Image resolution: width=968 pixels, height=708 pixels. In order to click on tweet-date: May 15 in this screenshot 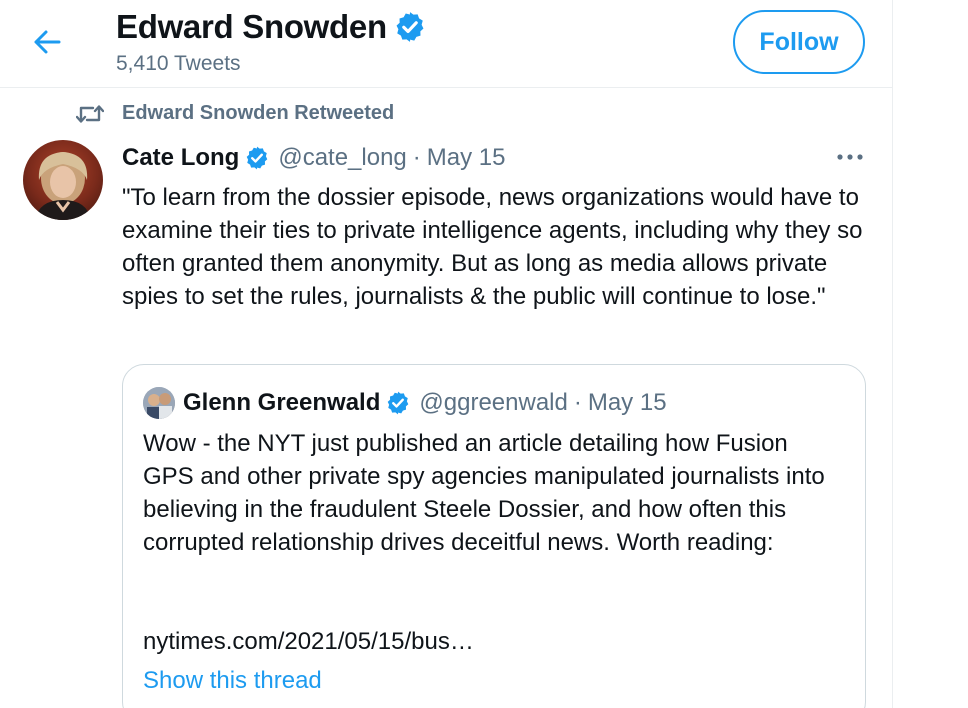, I will do `click(466, 158)`.